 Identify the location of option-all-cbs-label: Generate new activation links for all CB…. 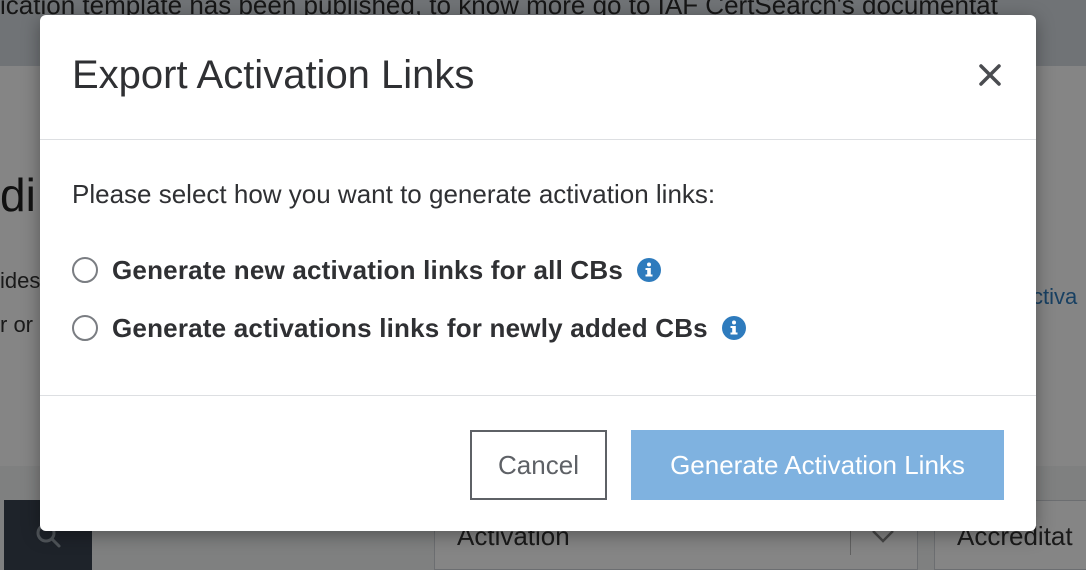
(368, 269).